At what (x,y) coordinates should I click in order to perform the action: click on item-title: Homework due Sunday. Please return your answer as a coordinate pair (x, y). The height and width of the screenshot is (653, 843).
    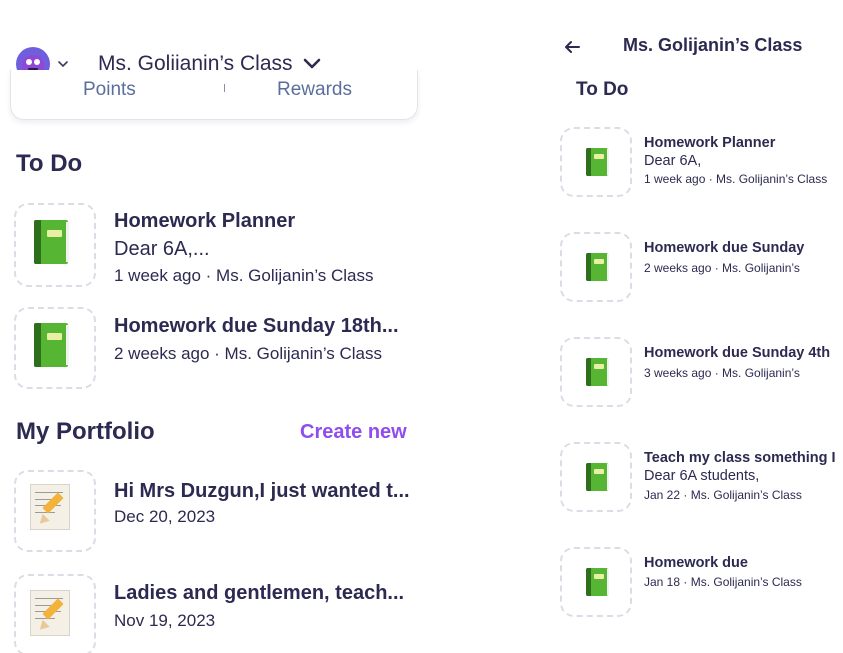
    Looking at the image, I should click on (724, 248).